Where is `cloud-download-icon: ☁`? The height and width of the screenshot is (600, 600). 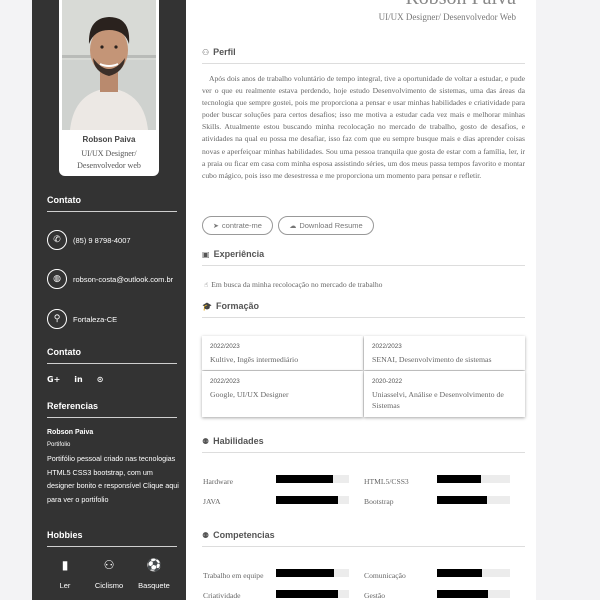 cloud-download-icon: ☁ is located at coordinates (293, 225).